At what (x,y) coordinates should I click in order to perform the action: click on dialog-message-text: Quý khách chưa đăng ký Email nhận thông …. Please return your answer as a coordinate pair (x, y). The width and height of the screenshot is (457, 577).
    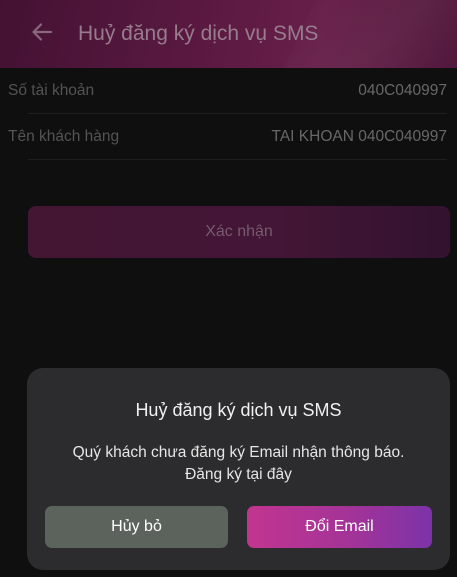
    Looking at the image, I should click on (238, 452).